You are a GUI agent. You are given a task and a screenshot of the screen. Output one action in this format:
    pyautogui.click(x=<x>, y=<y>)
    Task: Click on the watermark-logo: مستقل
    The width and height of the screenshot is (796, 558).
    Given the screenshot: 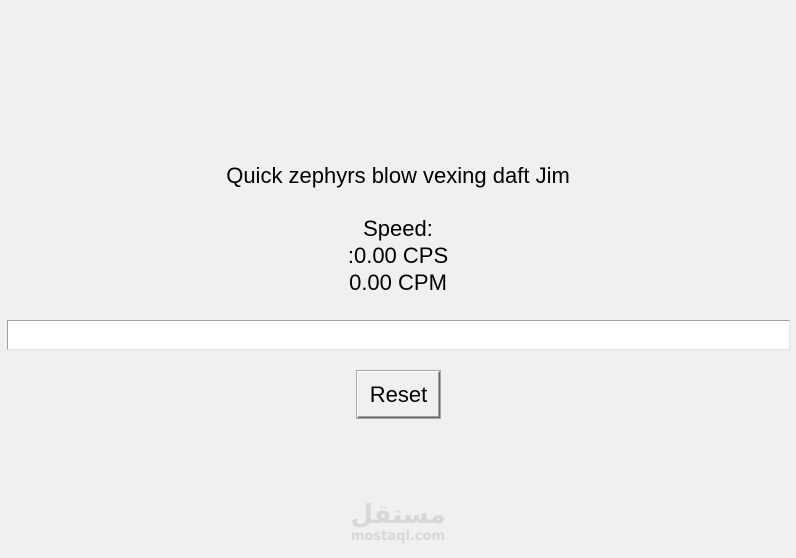 What is the action you would take?
    pyautogui.click(x=398, y=515)
    